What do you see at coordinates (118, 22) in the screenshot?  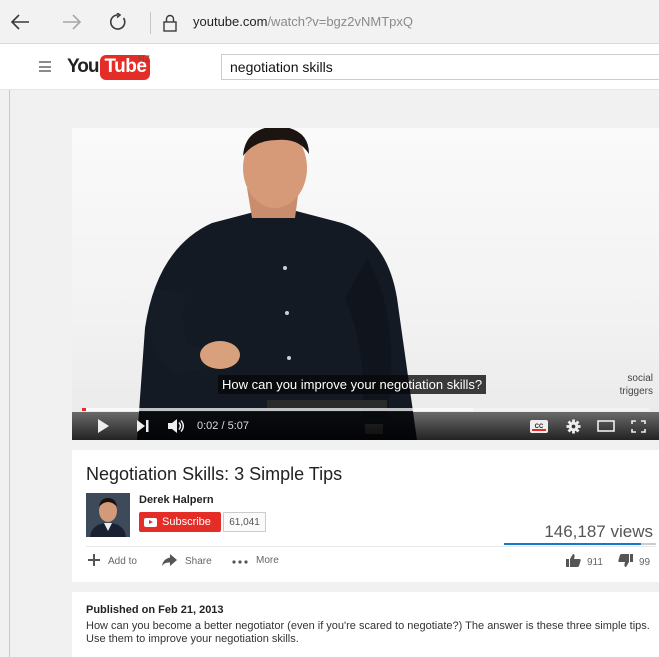 I see `reload-icon` at bounding box center [118, 22].